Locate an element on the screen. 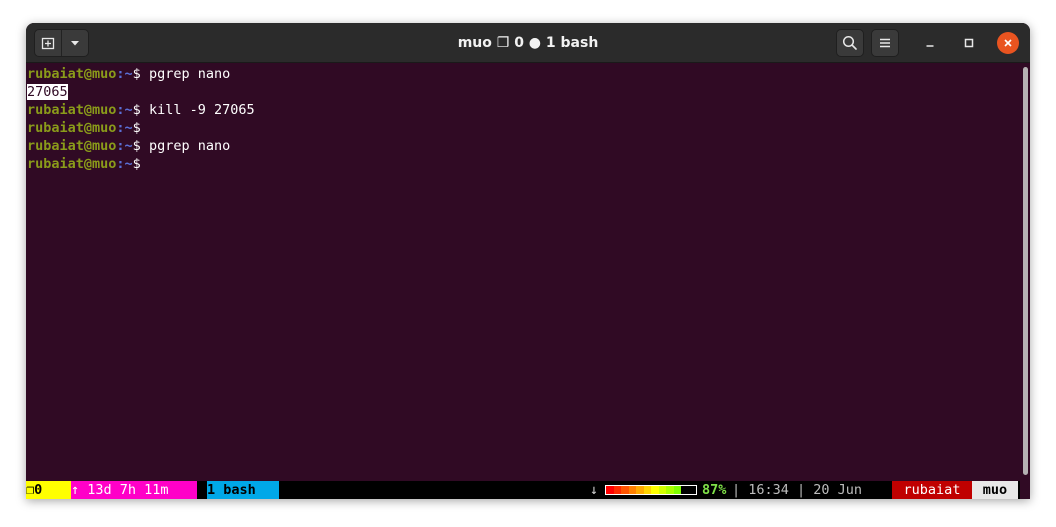  search-button is located at coordinates (850, 43).